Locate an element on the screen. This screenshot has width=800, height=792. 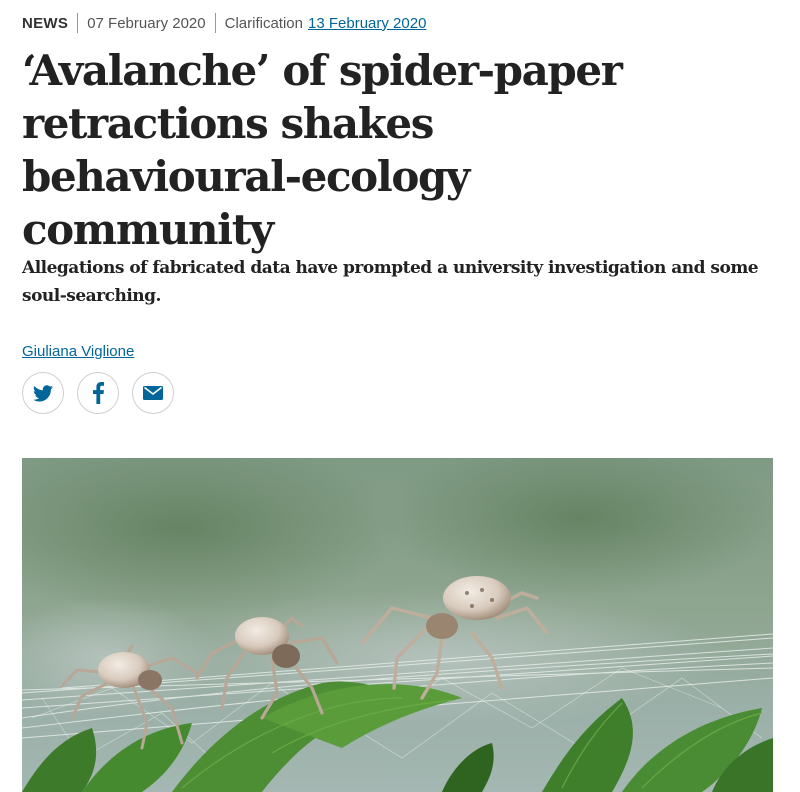
twitter-icon is located at coordinates (43, 392).